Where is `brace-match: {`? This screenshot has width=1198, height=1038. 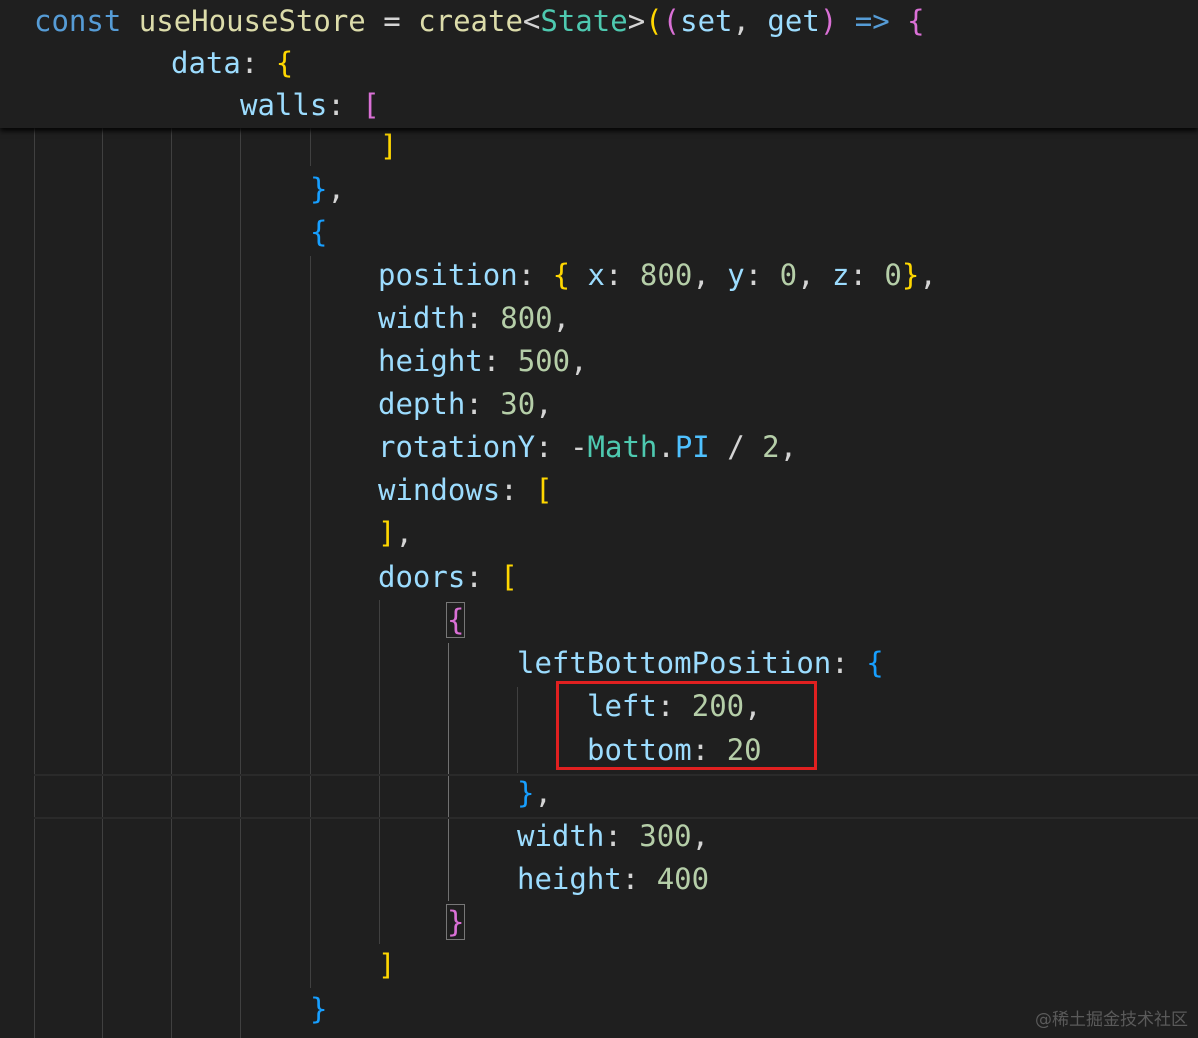 brace-match: { is located at coordinates (455, 620).